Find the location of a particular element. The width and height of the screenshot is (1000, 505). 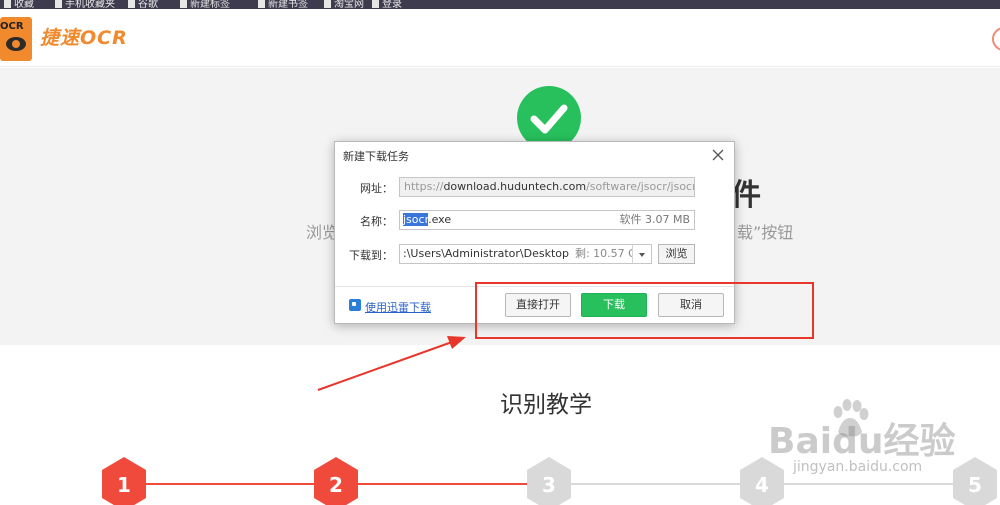

browse-button: 浏览 is located at coordinates (676, 254).